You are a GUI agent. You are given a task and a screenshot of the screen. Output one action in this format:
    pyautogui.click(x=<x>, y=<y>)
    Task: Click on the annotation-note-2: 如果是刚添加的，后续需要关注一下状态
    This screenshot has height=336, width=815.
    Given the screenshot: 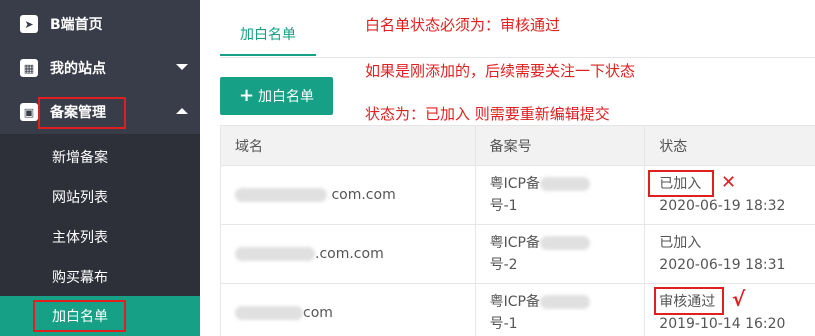 What is the action you would take?
    pyautogui.click(x=500, y=71)
    